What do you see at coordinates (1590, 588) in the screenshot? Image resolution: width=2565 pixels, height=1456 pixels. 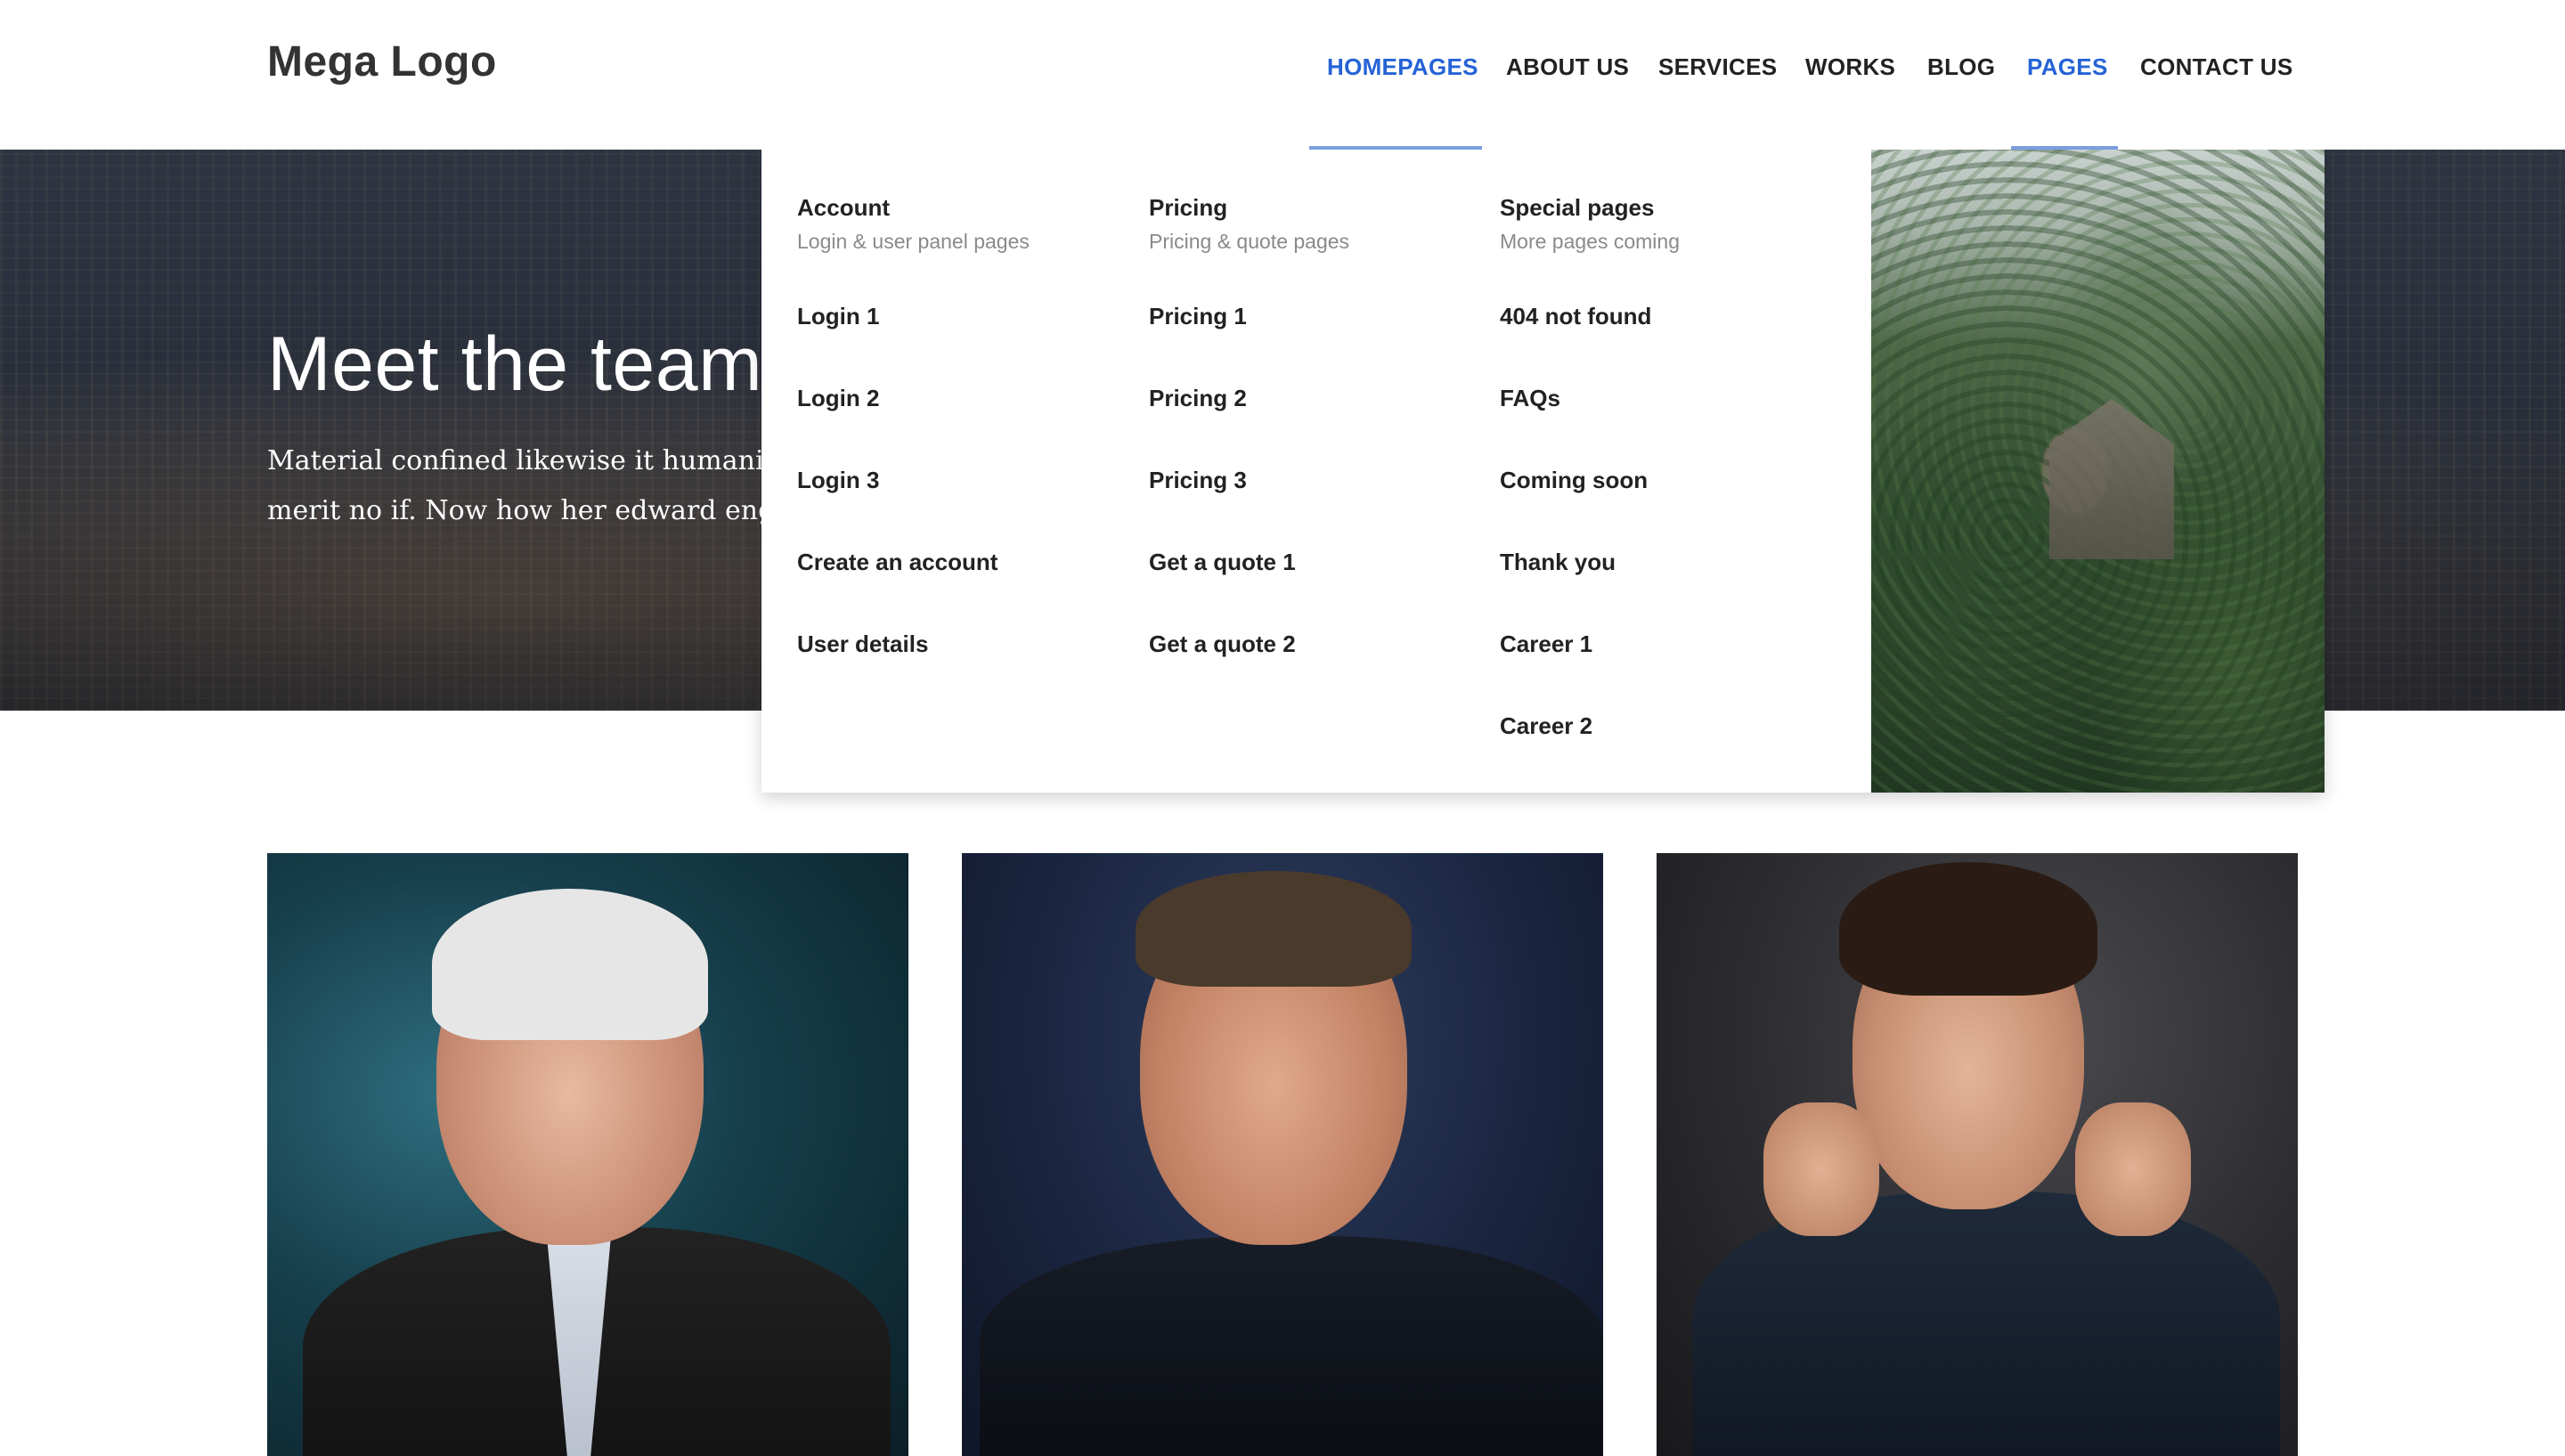 I see `menu-link-thank-you: Thank you` at bounding box center [1590, 588].